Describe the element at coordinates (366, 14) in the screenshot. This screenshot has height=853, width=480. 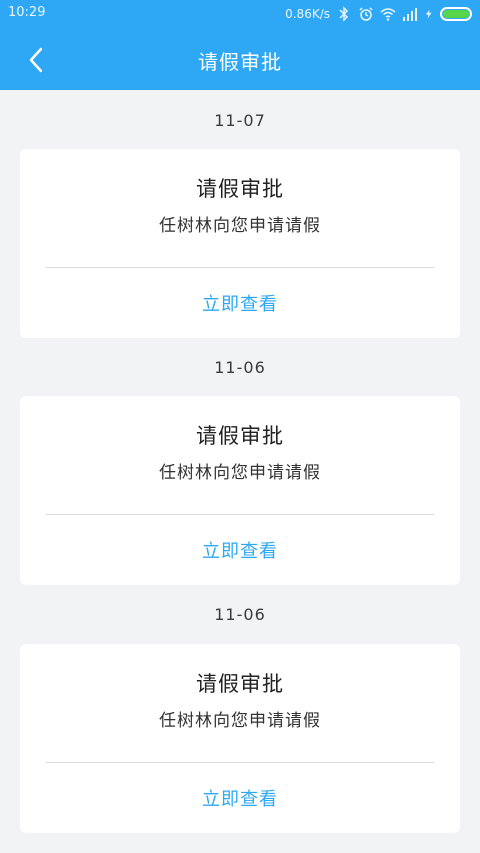
I see `alarm-icon` at that location.